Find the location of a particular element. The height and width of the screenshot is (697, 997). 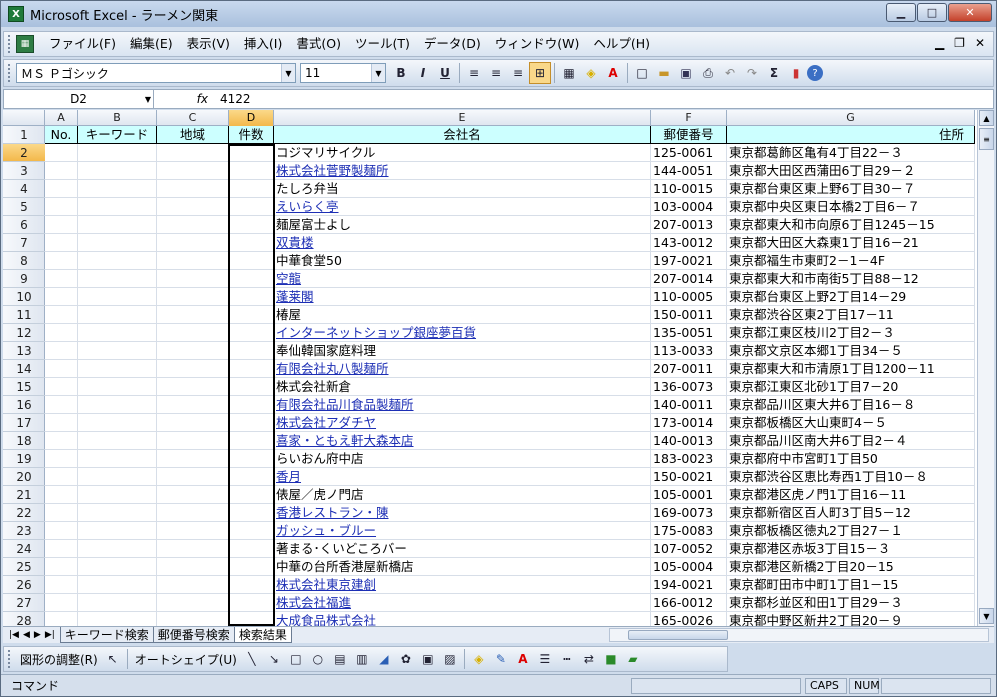

menu-view: 表示(V) is located at coordinates (208, 44).